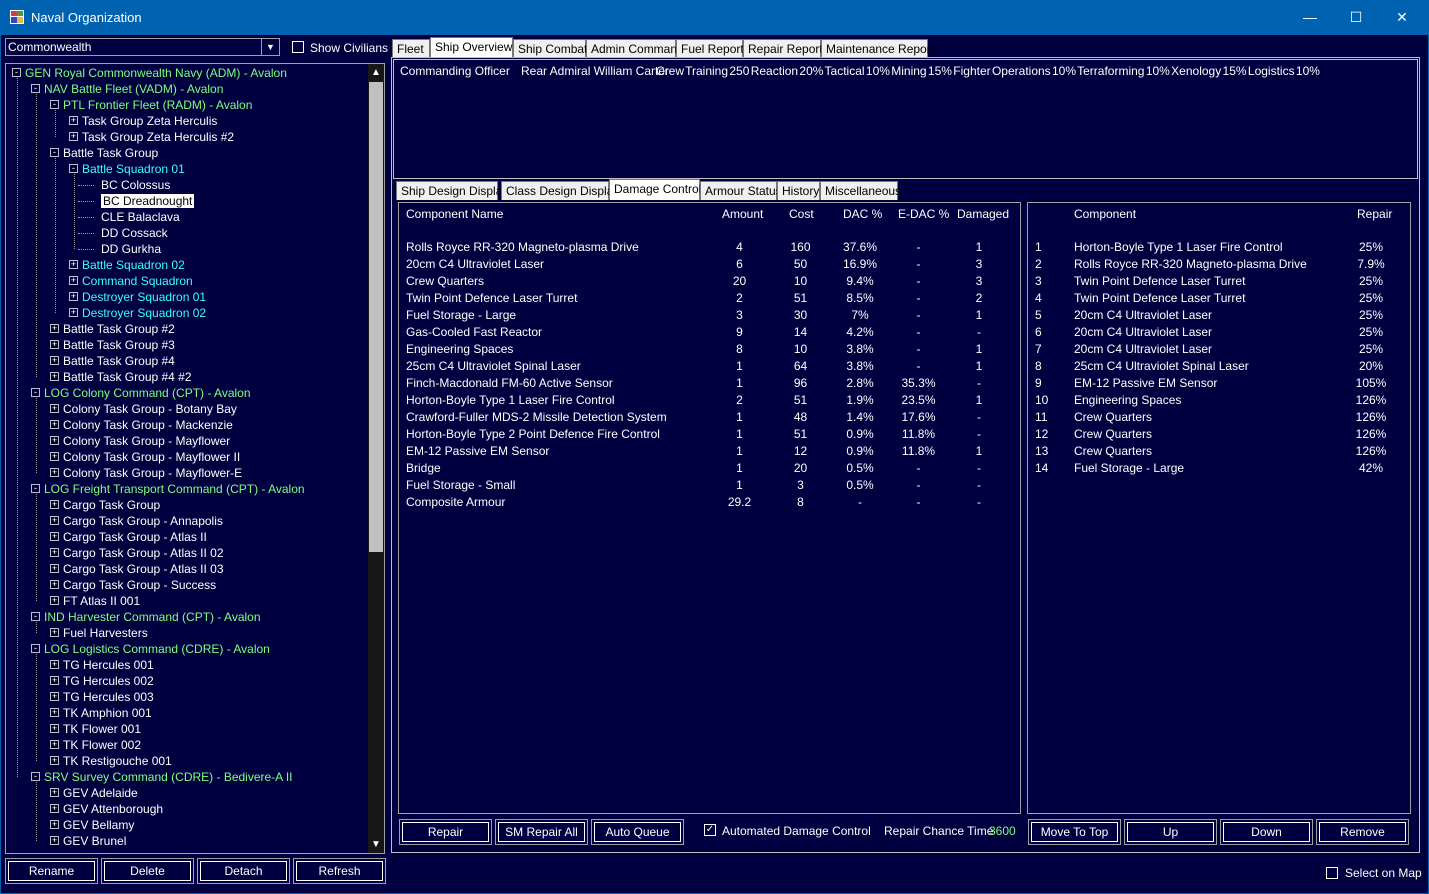 This screenshot has width=1429, height=894. Describe the element at coordinates (135, 537) in the screenshot. I see `tree-node: Cargo Task Group - Atlas II` at that location.